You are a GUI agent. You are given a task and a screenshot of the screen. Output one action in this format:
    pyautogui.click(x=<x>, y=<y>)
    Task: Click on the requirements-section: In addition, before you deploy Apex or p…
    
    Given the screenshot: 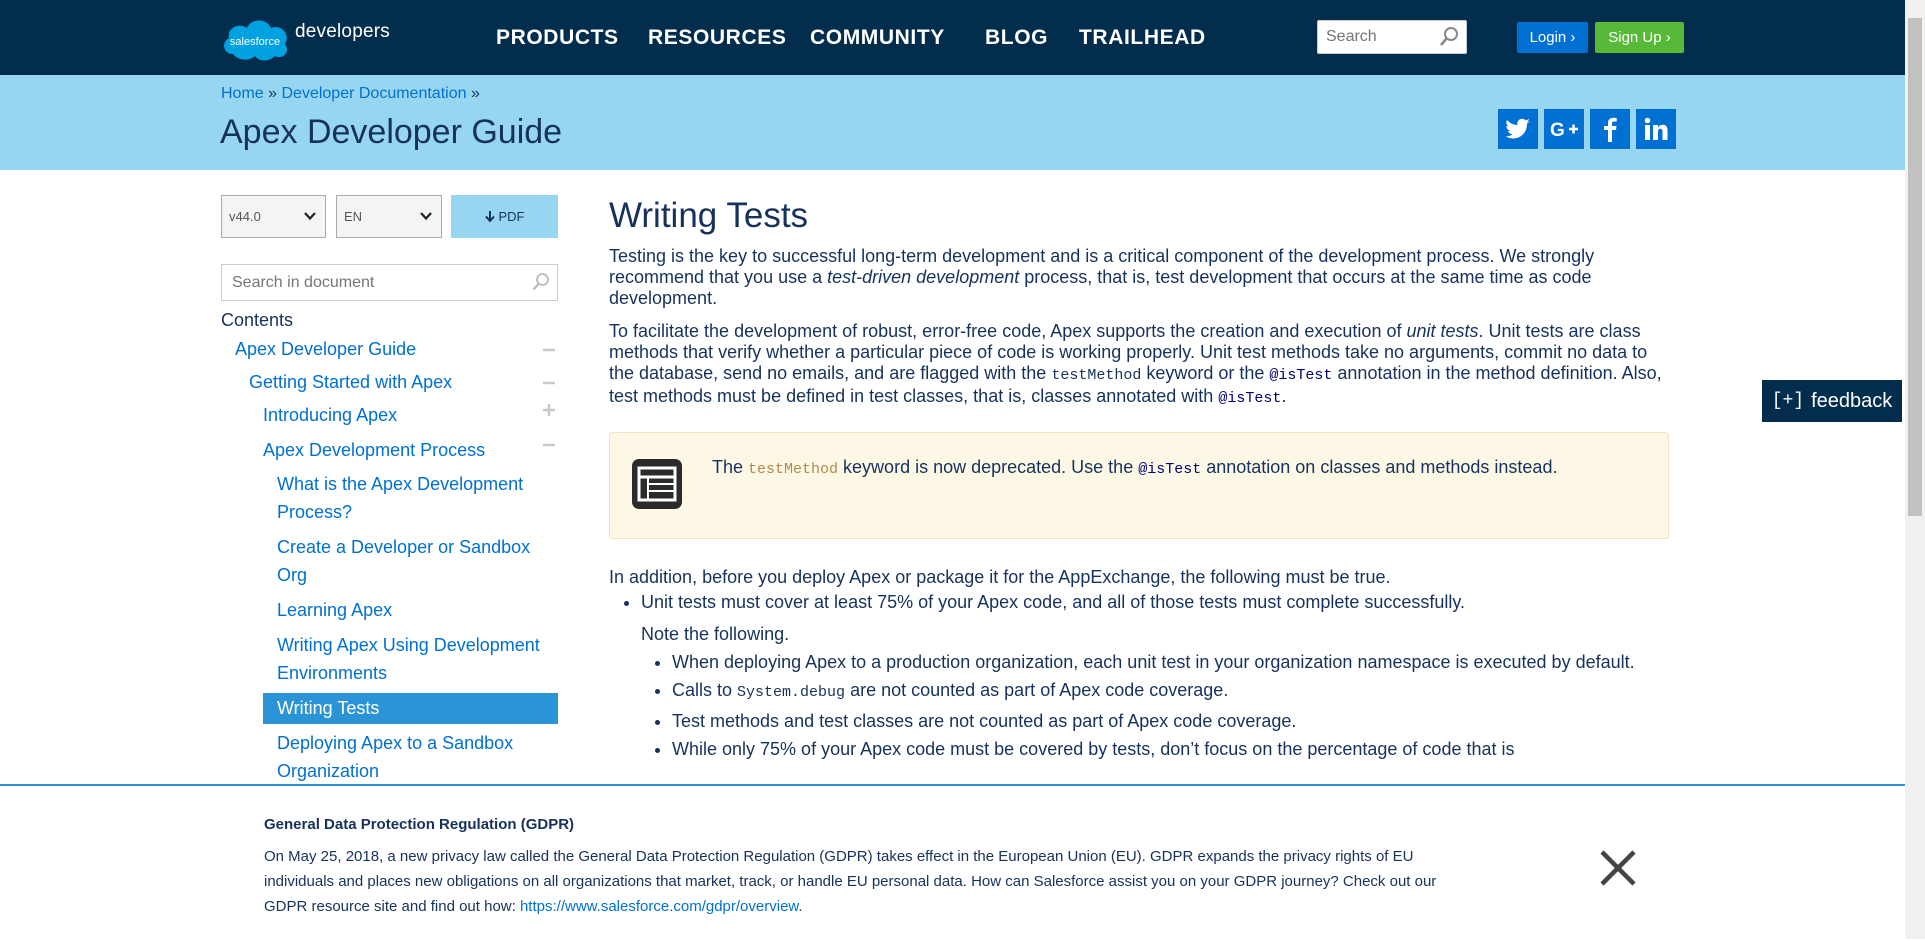 What is the action you would take?
    pyautogui.click(x=1139, y=665)
    